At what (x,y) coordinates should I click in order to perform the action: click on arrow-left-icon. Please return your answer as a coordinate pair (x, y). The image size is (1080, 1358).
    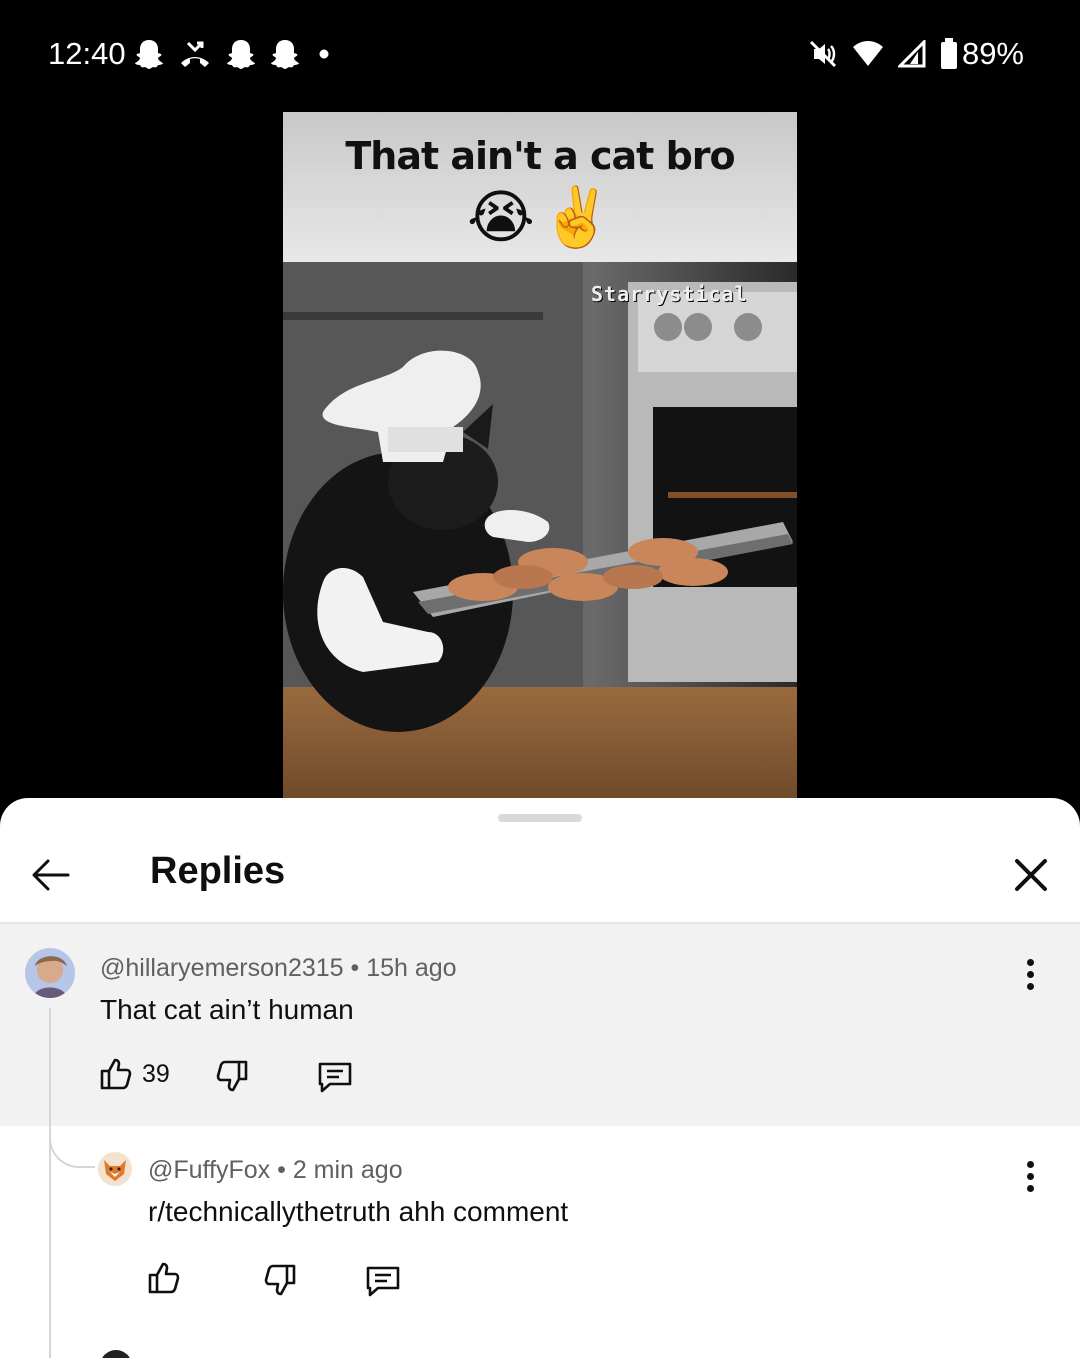
    Looking at the image, I should click on (51, 875).